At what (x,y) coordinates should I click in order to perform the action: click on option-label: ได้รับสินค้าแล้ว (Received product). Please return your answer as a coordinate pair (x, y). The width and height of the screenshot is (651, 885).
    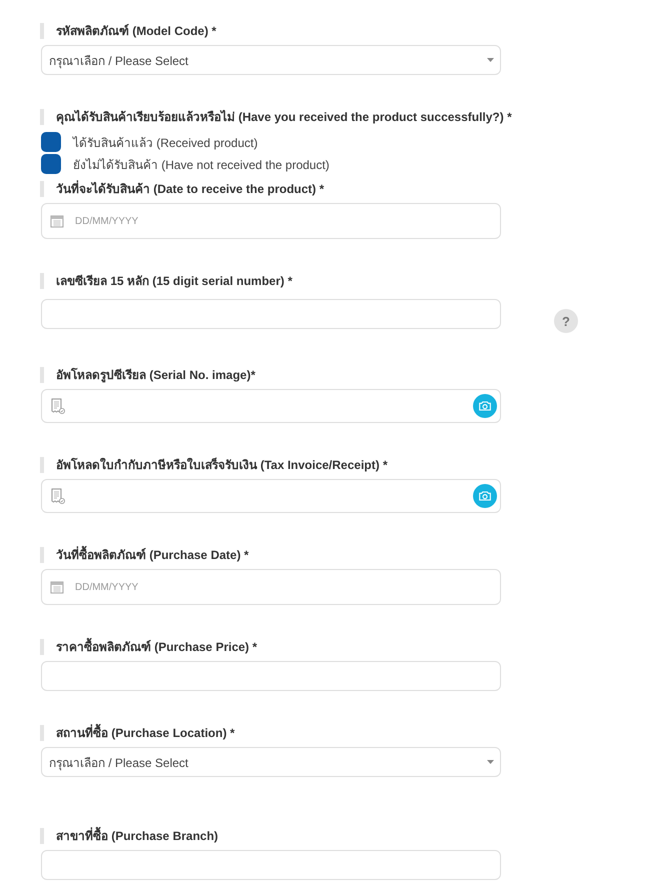
    Looking at the image, I should click on (165, 143).